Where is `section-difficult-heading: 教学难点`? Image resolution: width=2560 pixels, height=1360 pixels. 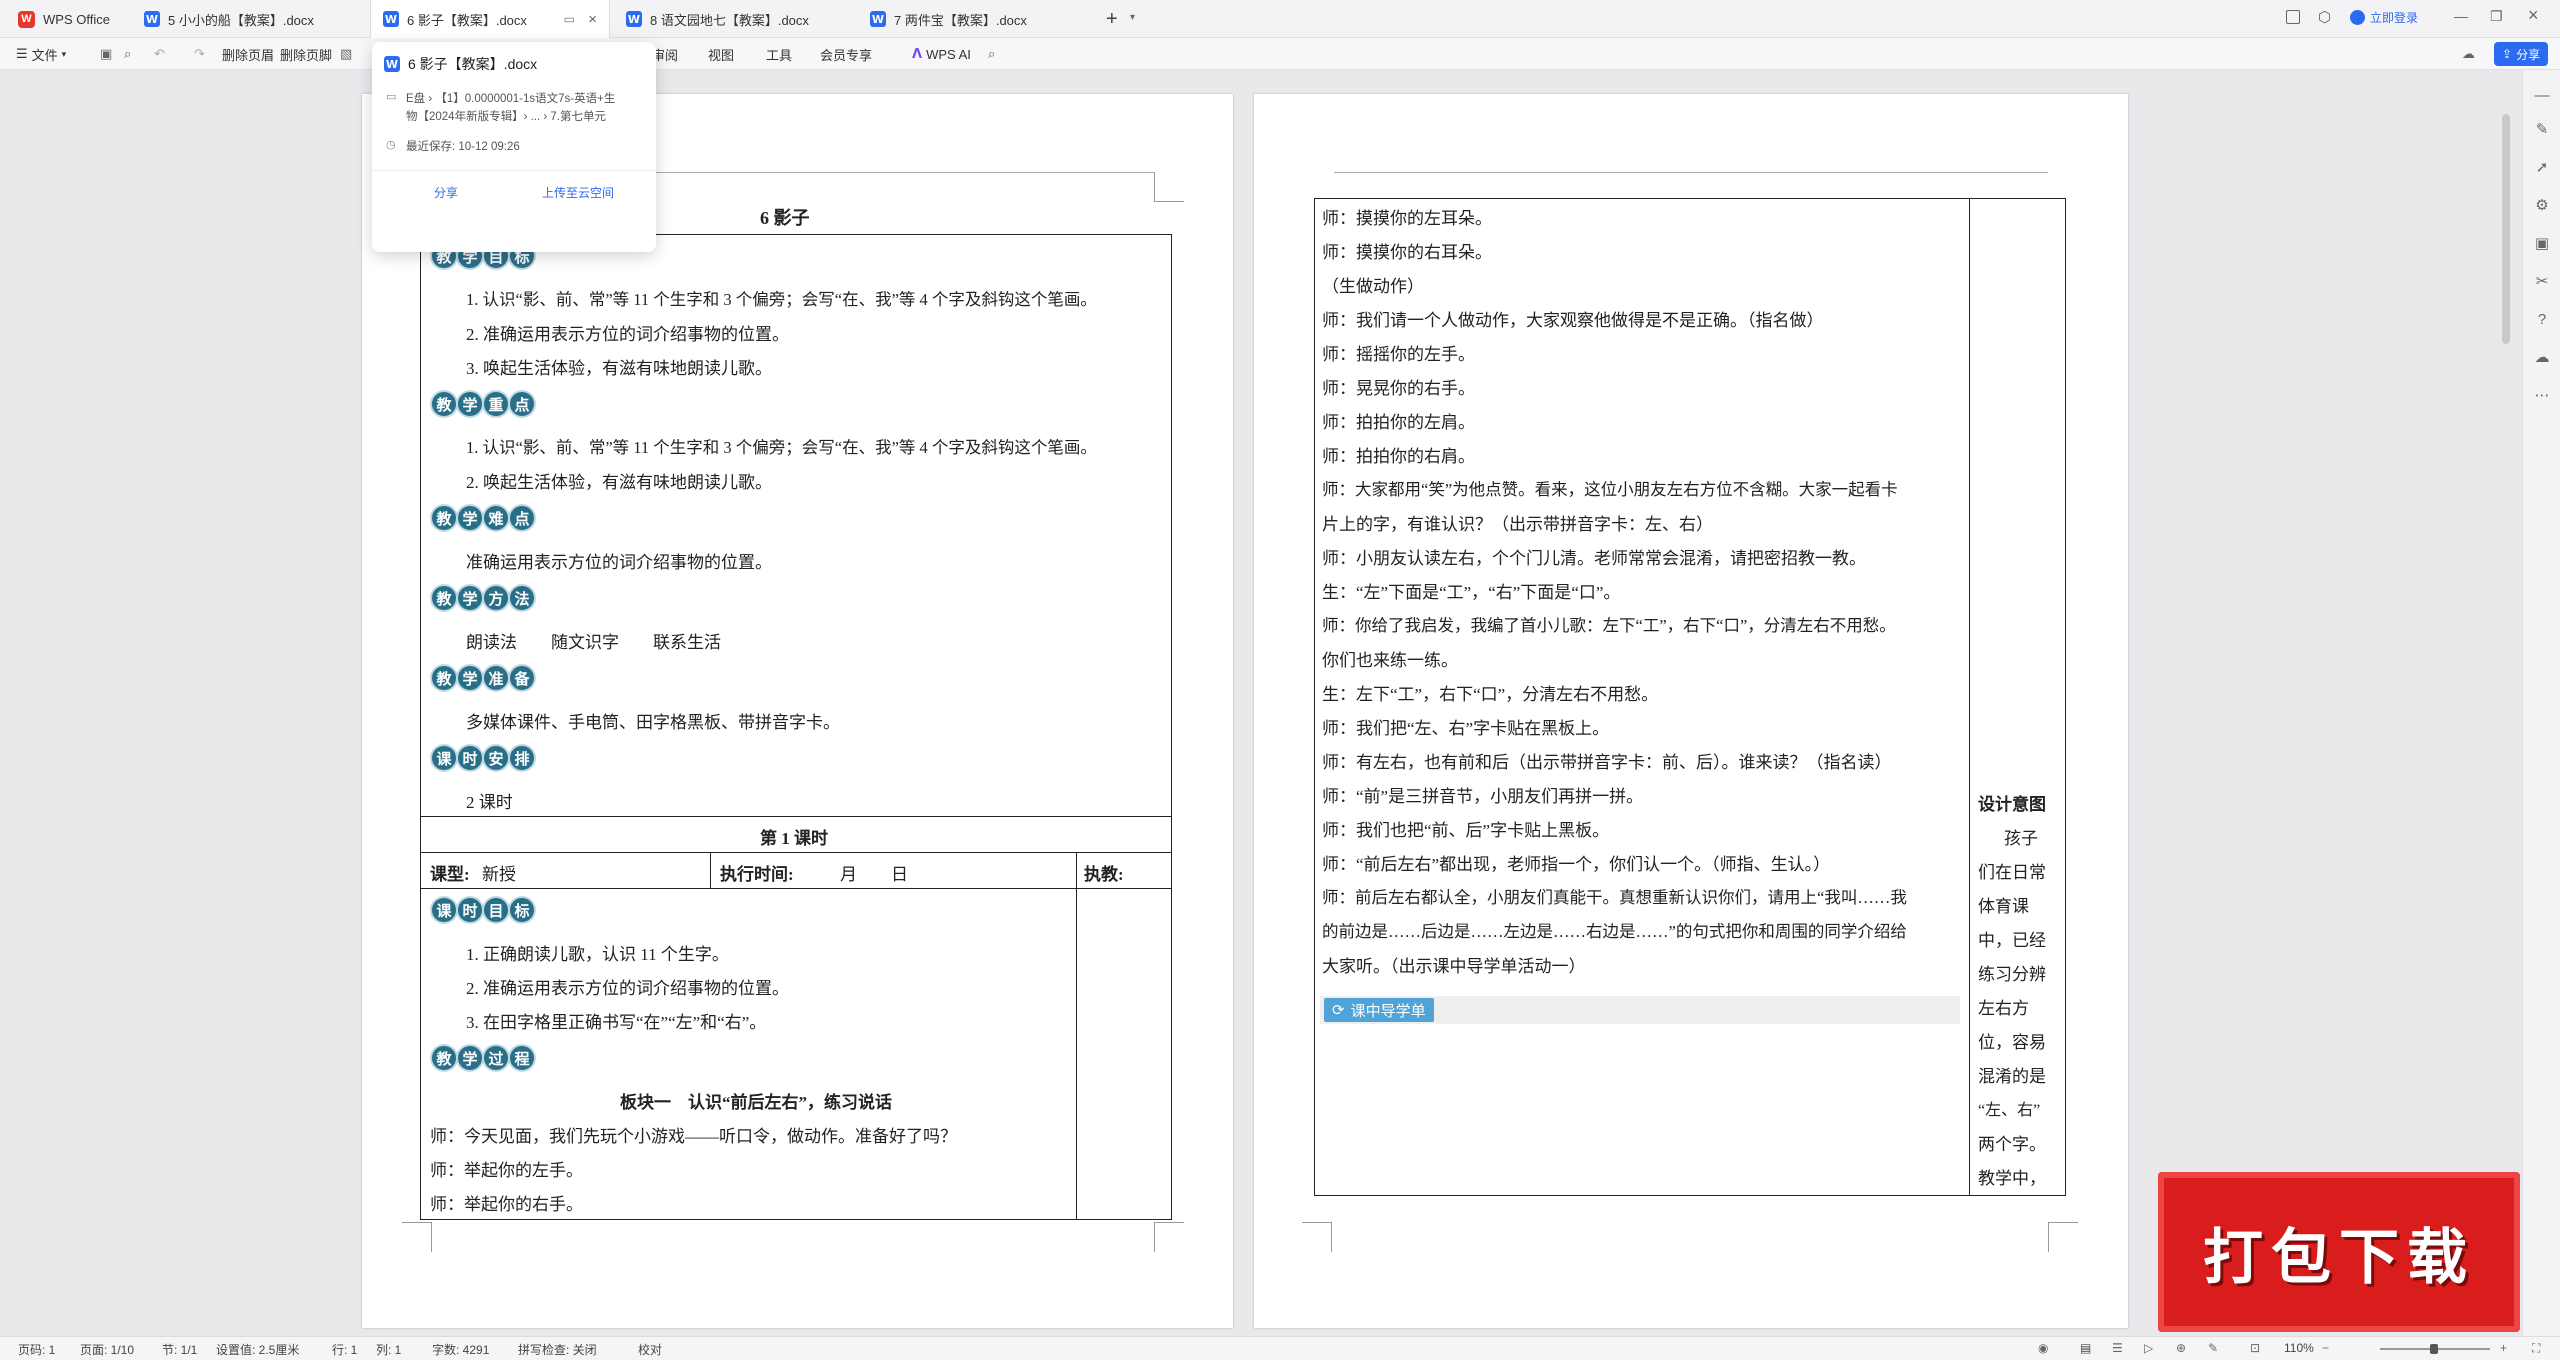 section-difficult-heading: 教学难点 is located at coordinates (483, 518).